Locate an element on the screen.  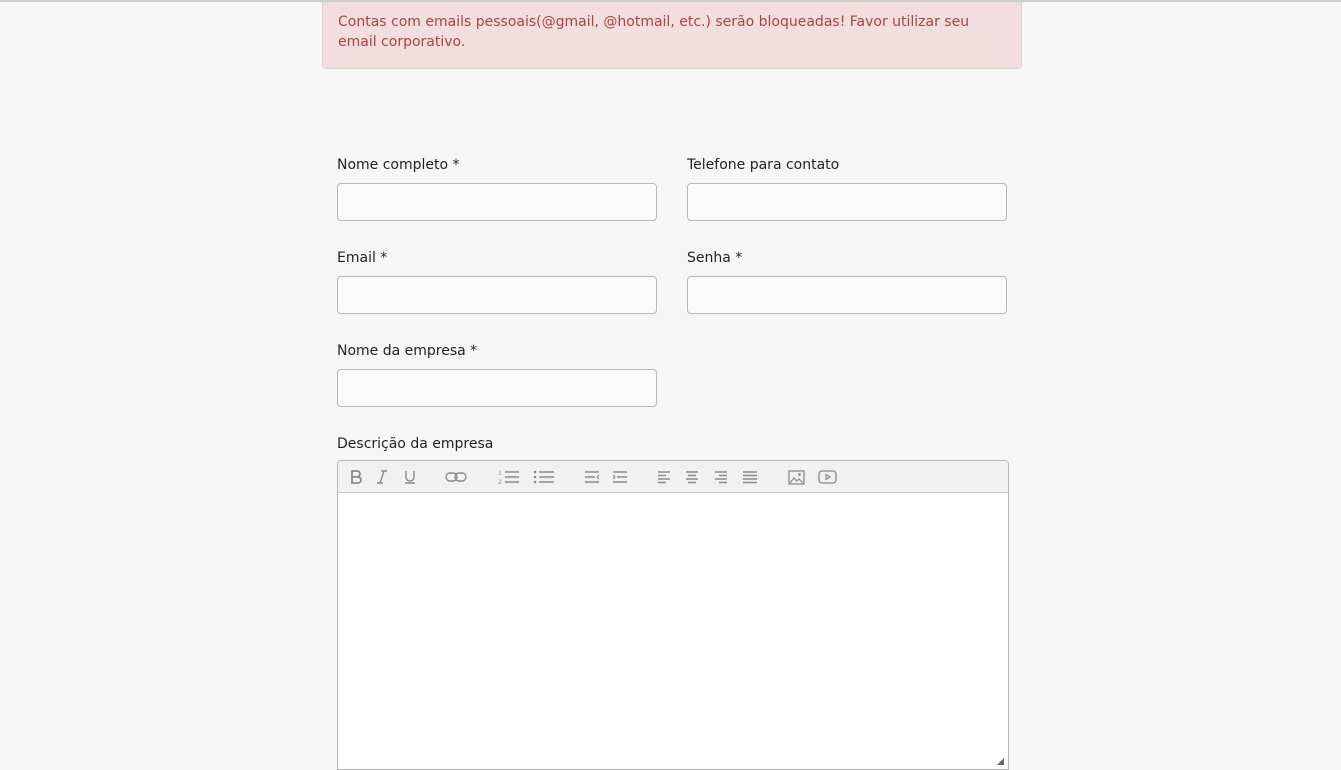
svg-text: 1 is located at coordinates (500, 473).